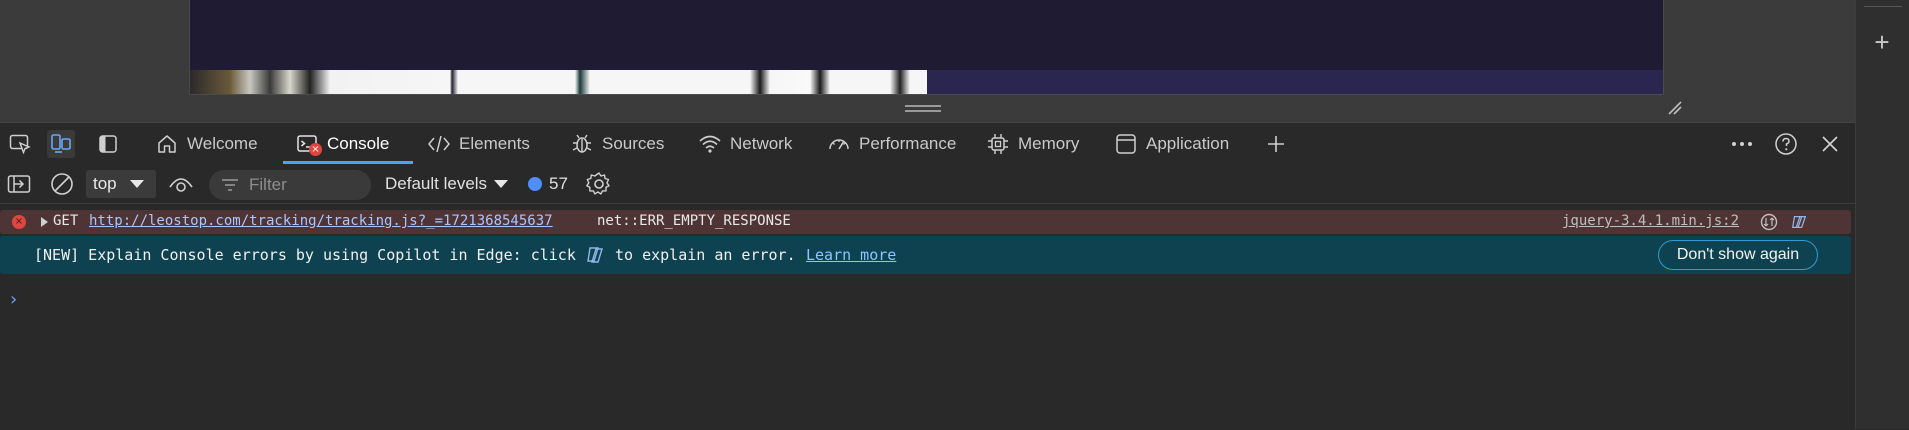 This screenshot has width=1909, height=430. Describe the element at coordinates (1830, 144) in the screenshot. I see `close-devtools-icon` at that location.